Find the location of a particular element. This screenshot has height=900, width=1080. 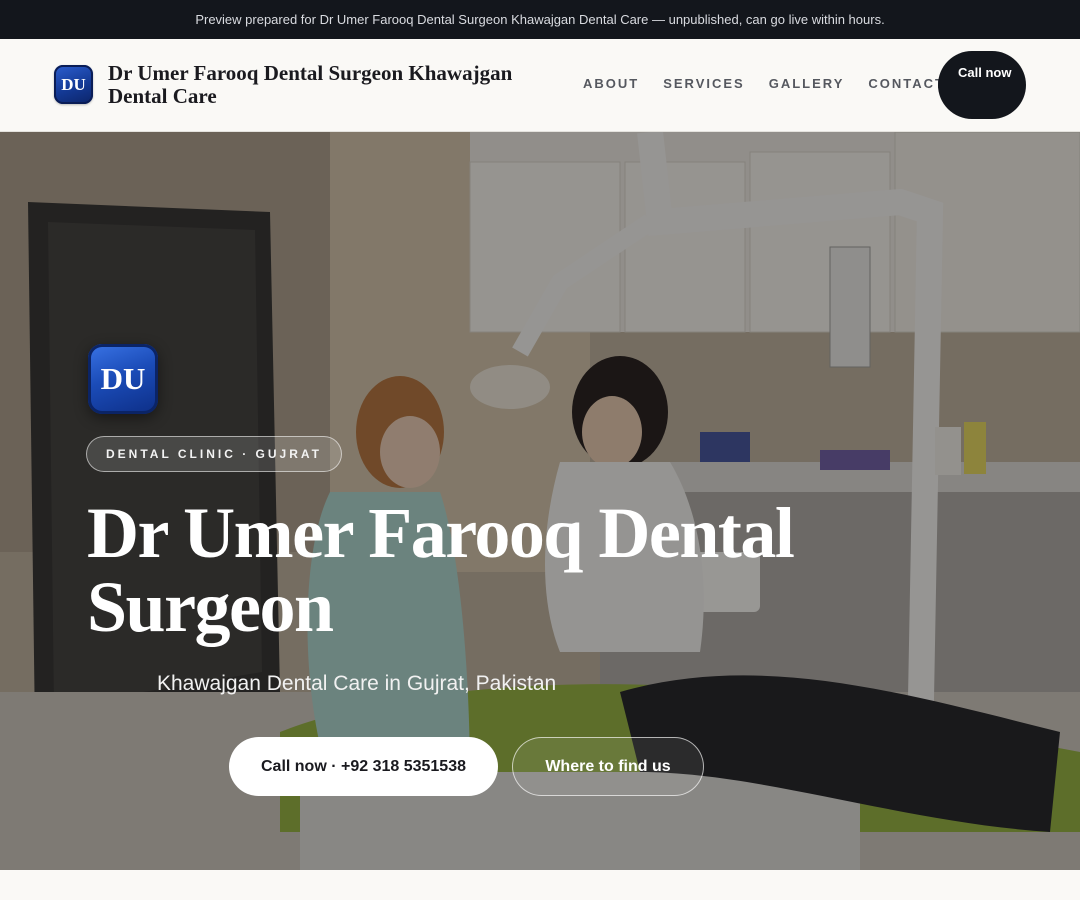

hero-logo: DU is located at coordinates (123, 379).